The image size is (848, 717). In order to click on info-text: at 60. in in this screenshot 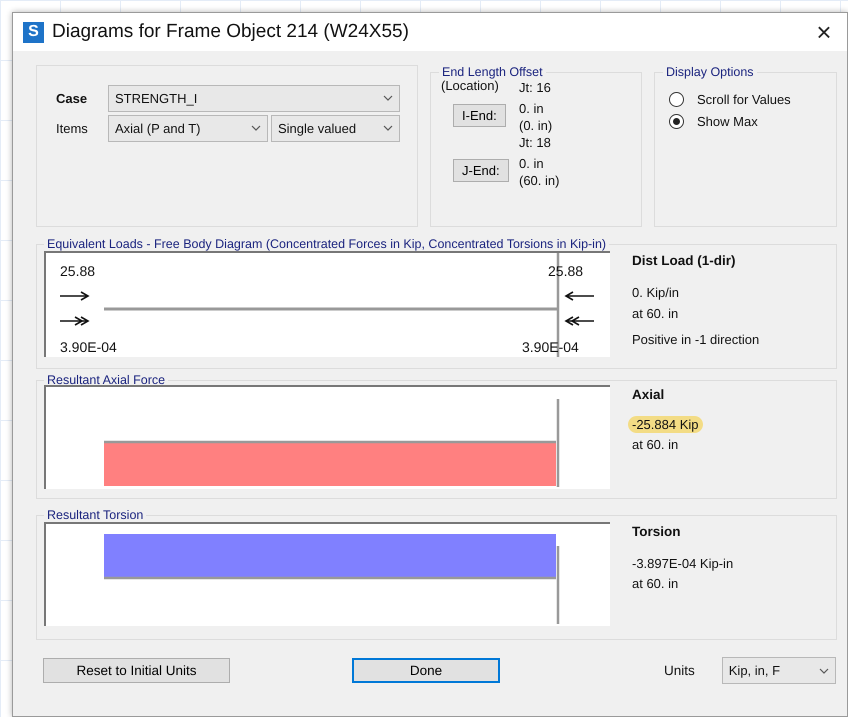, I will do `click(656, 314)`.